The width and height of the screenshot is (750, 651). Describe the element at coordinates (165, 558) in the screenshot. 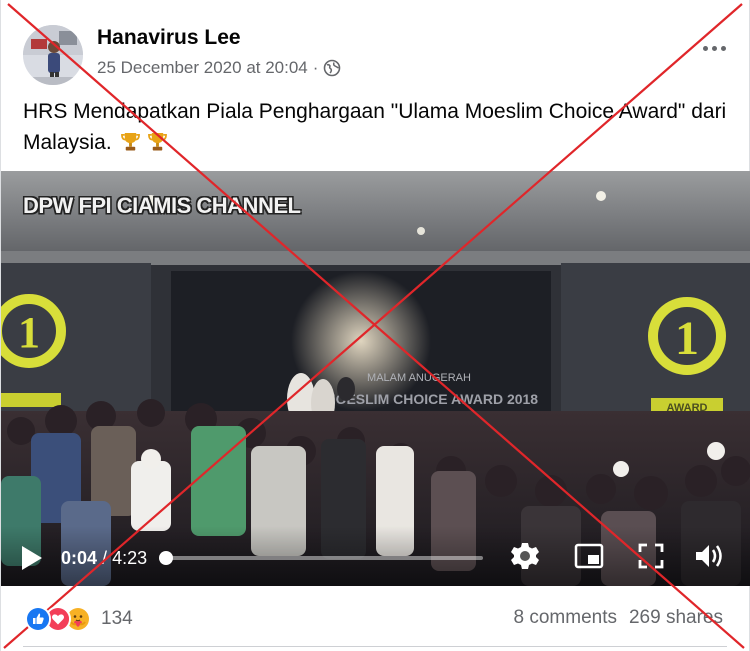

I see `progress-handle` at that location.